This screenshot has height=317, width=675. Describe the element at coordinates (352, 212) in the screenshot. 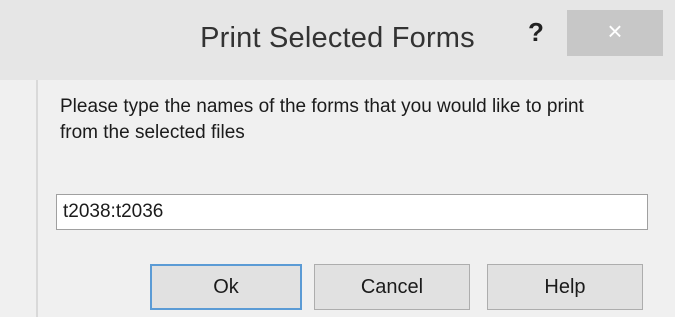

I see `form-names-input` at that location.